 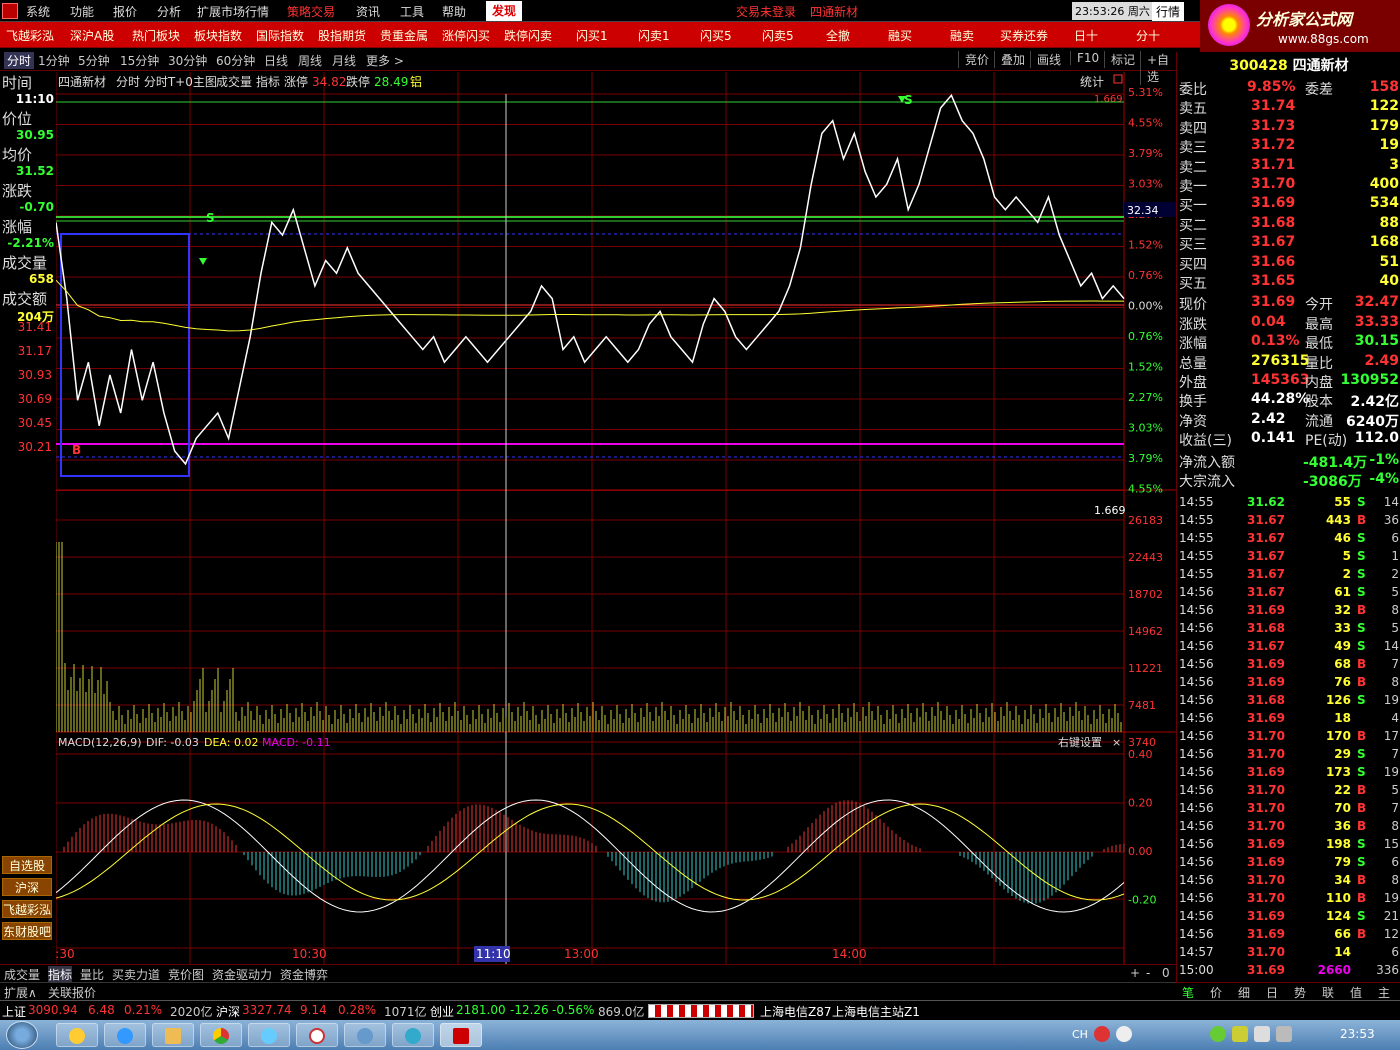 What do you see at coordinates (528, 35) in the screenshot?
I see `toolbar-button: 跌停闪卖` at bounding box center [528, 35].